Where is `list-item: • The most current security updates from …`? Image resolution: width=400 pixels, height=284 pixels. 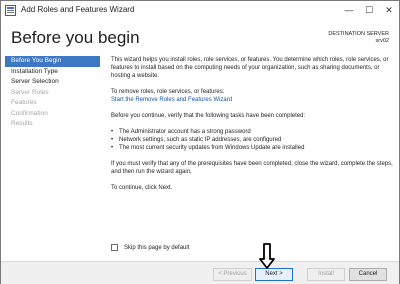
list-item: • The most current security updates from … is located at coordinates (208, 148).